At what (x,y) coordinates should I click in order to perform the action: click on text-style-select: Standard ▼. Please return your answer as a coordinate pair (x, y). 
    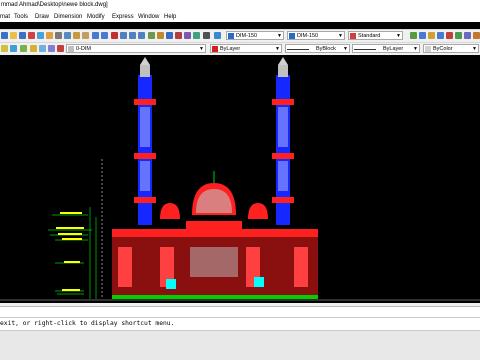
    Looking at the image, I should click on (375, 35).